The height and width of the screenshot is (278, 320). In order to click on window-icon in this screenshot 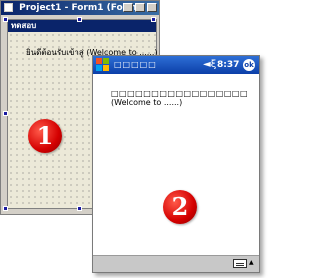, I will do `click(8, 7)`.